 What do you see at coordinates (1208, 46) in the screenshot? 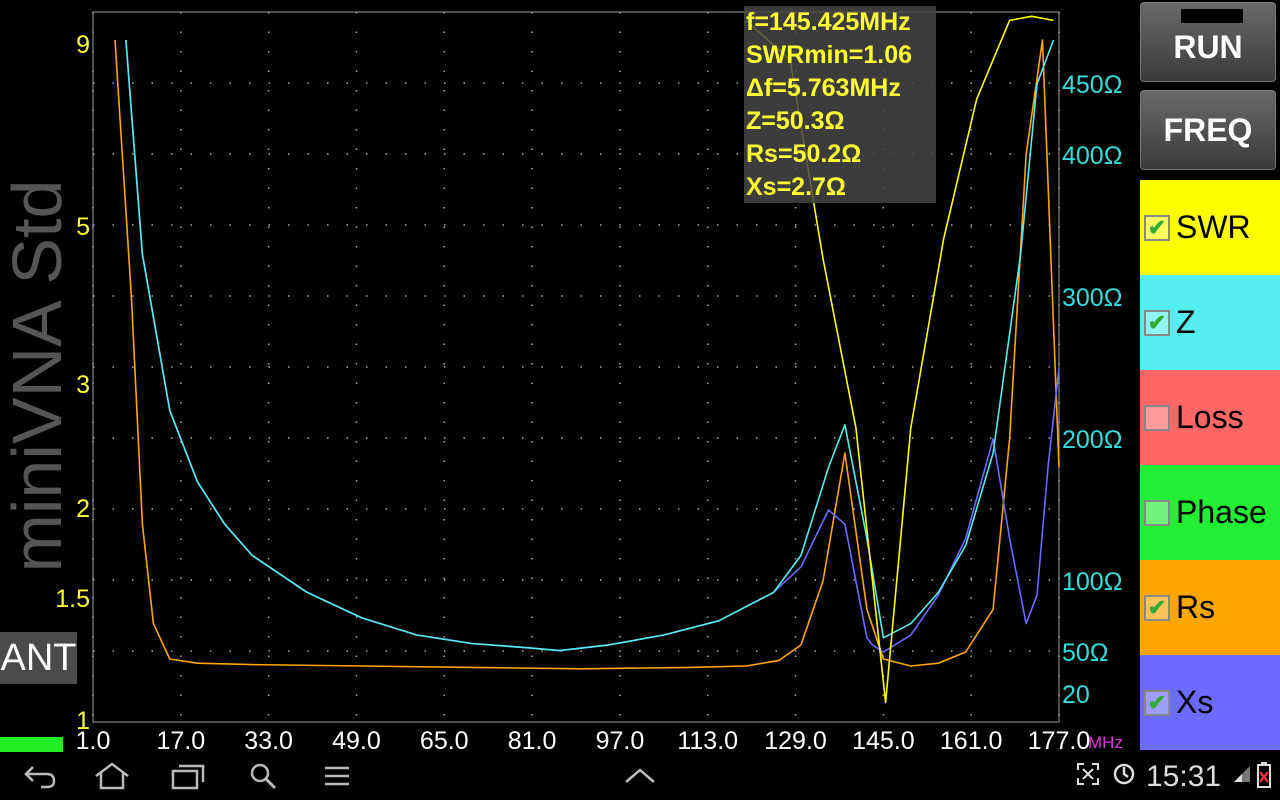
I see `run-button-label: RUN` at bounding box center [1208, 46].